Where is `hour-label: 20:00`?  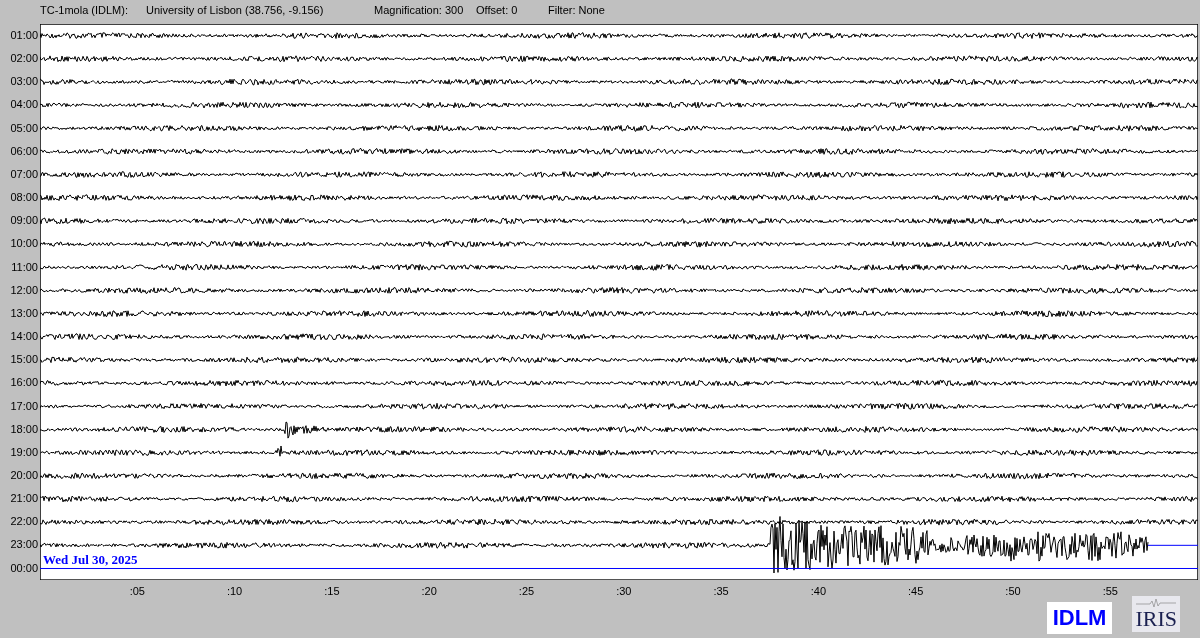 hour-label: 20:00 is located at coordinates (24, 475).